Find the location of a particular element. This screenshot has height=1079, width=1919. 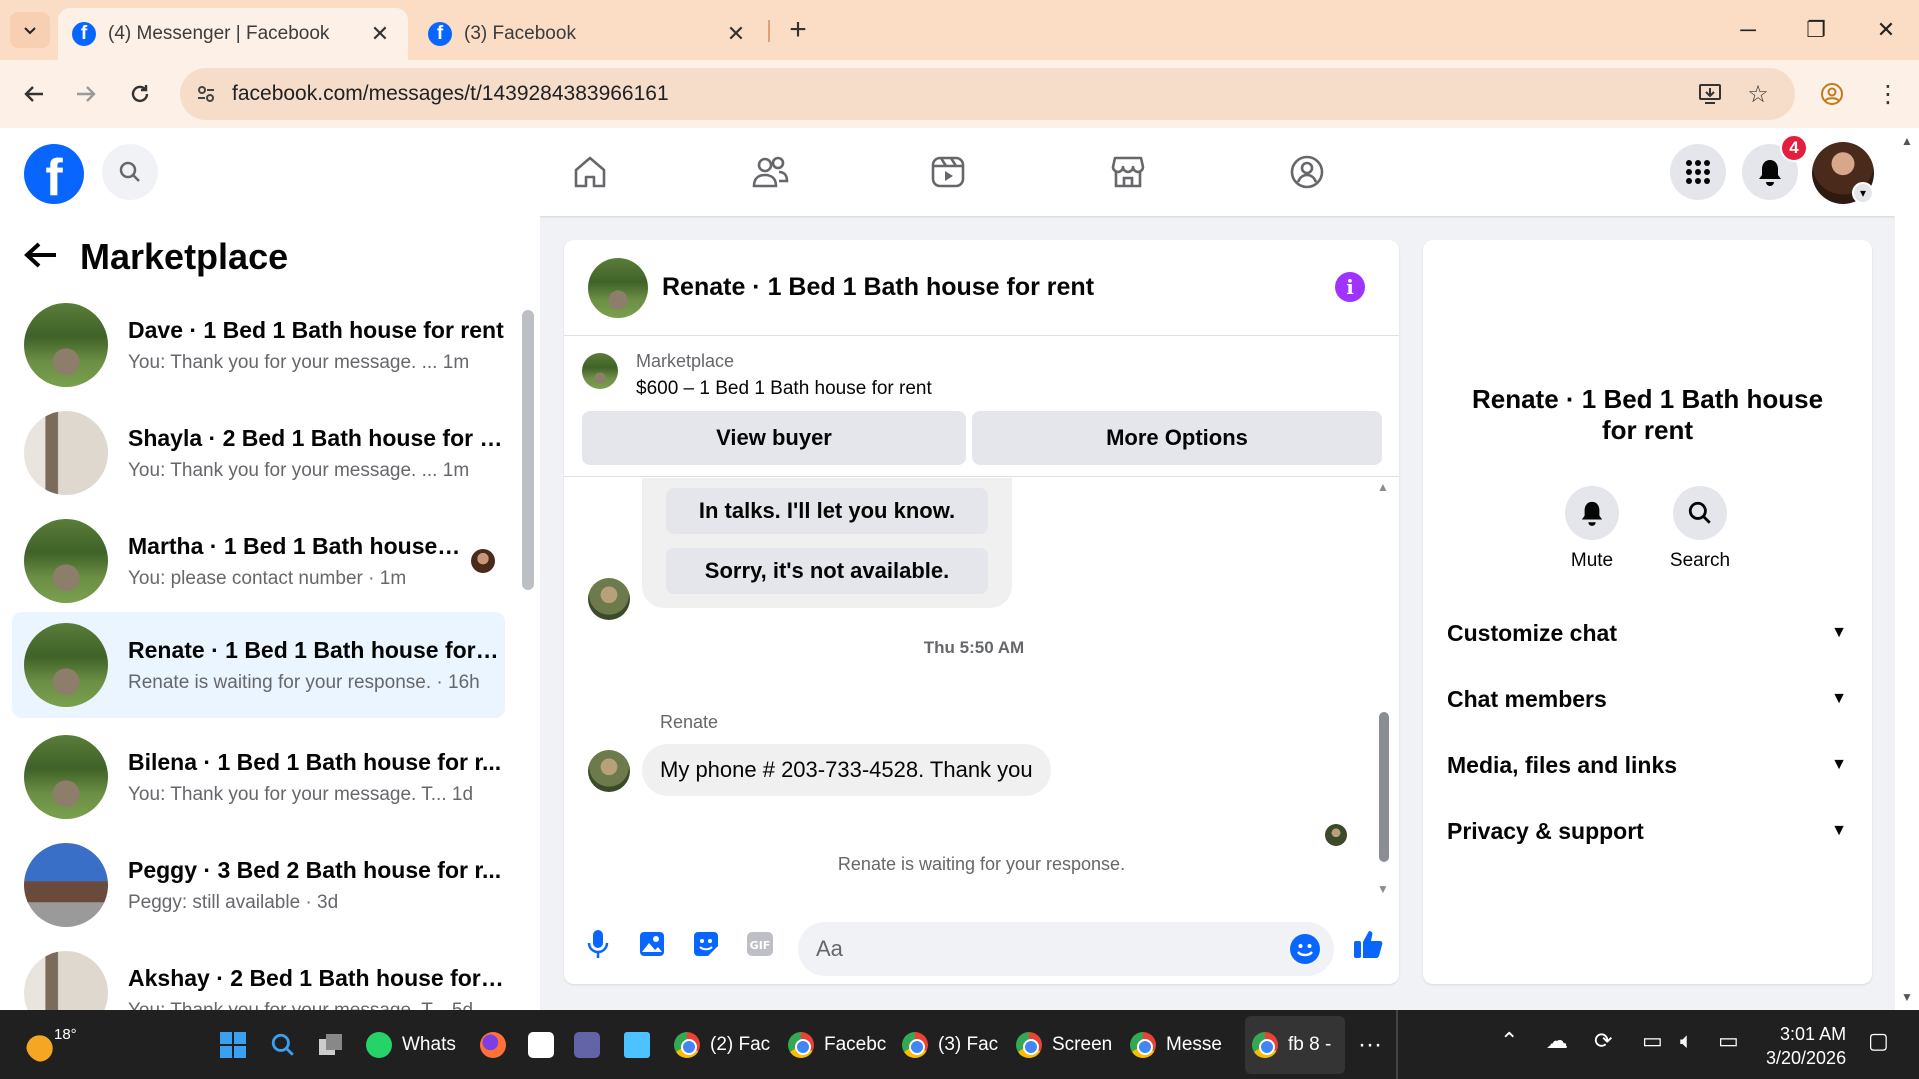

taskbar-app-chrome-3: (3) Fac is located at coordinates (950, 1045).